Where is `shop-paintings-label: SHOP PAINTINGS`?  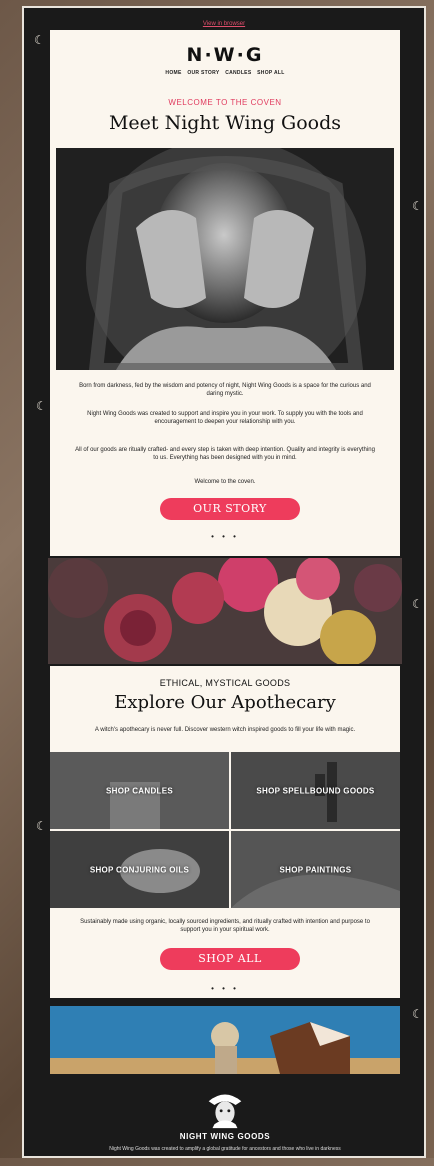 shop-paintings-label: SHOP PAINTINGS is located at coordinates (315, 869).